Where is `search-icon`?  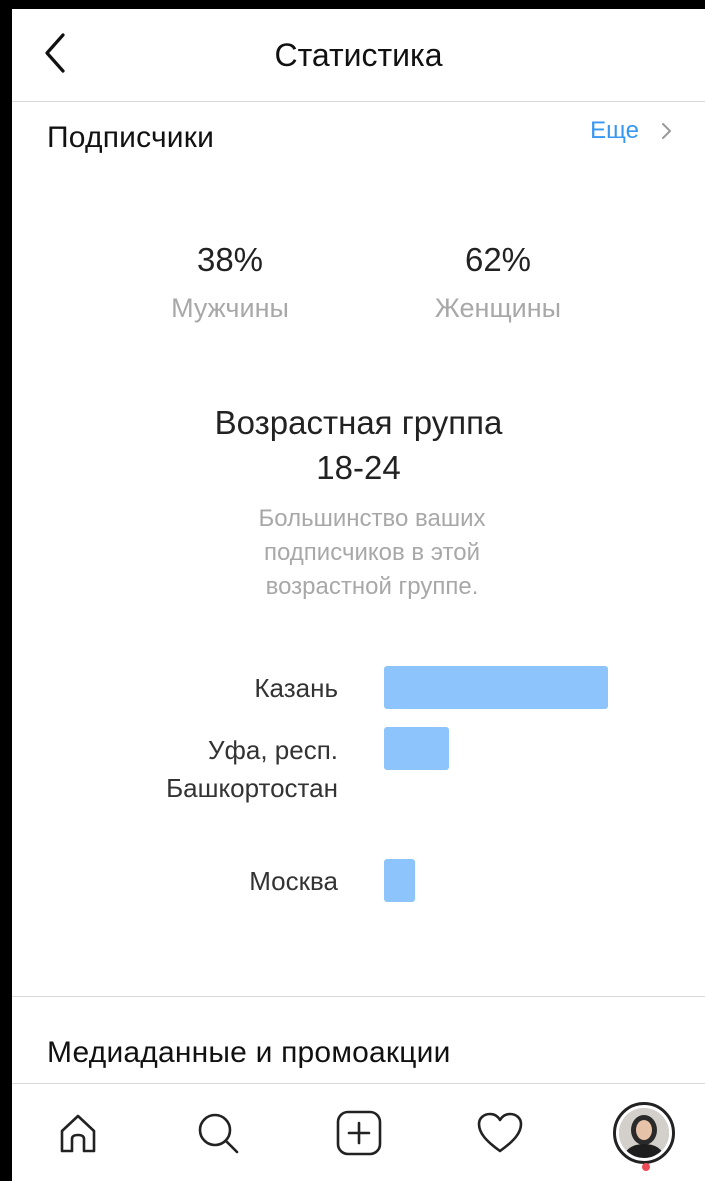
search-icon is located at coordinates (218, 1133).